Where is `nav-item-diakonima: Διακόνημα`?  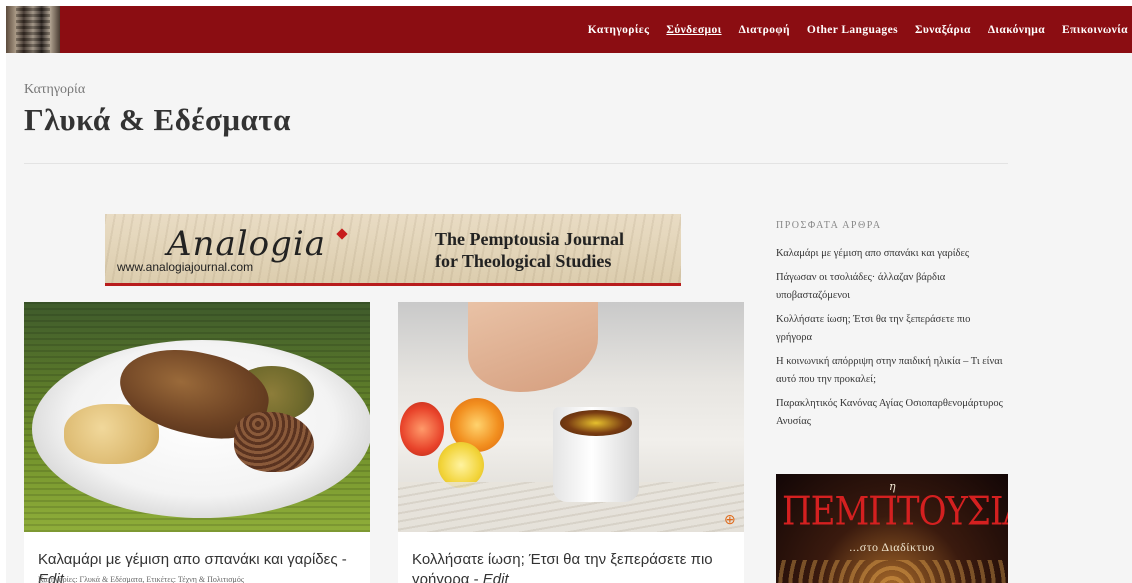 nav-item-diakonima: Διακόνημα is located at coordinates (1016, 30).